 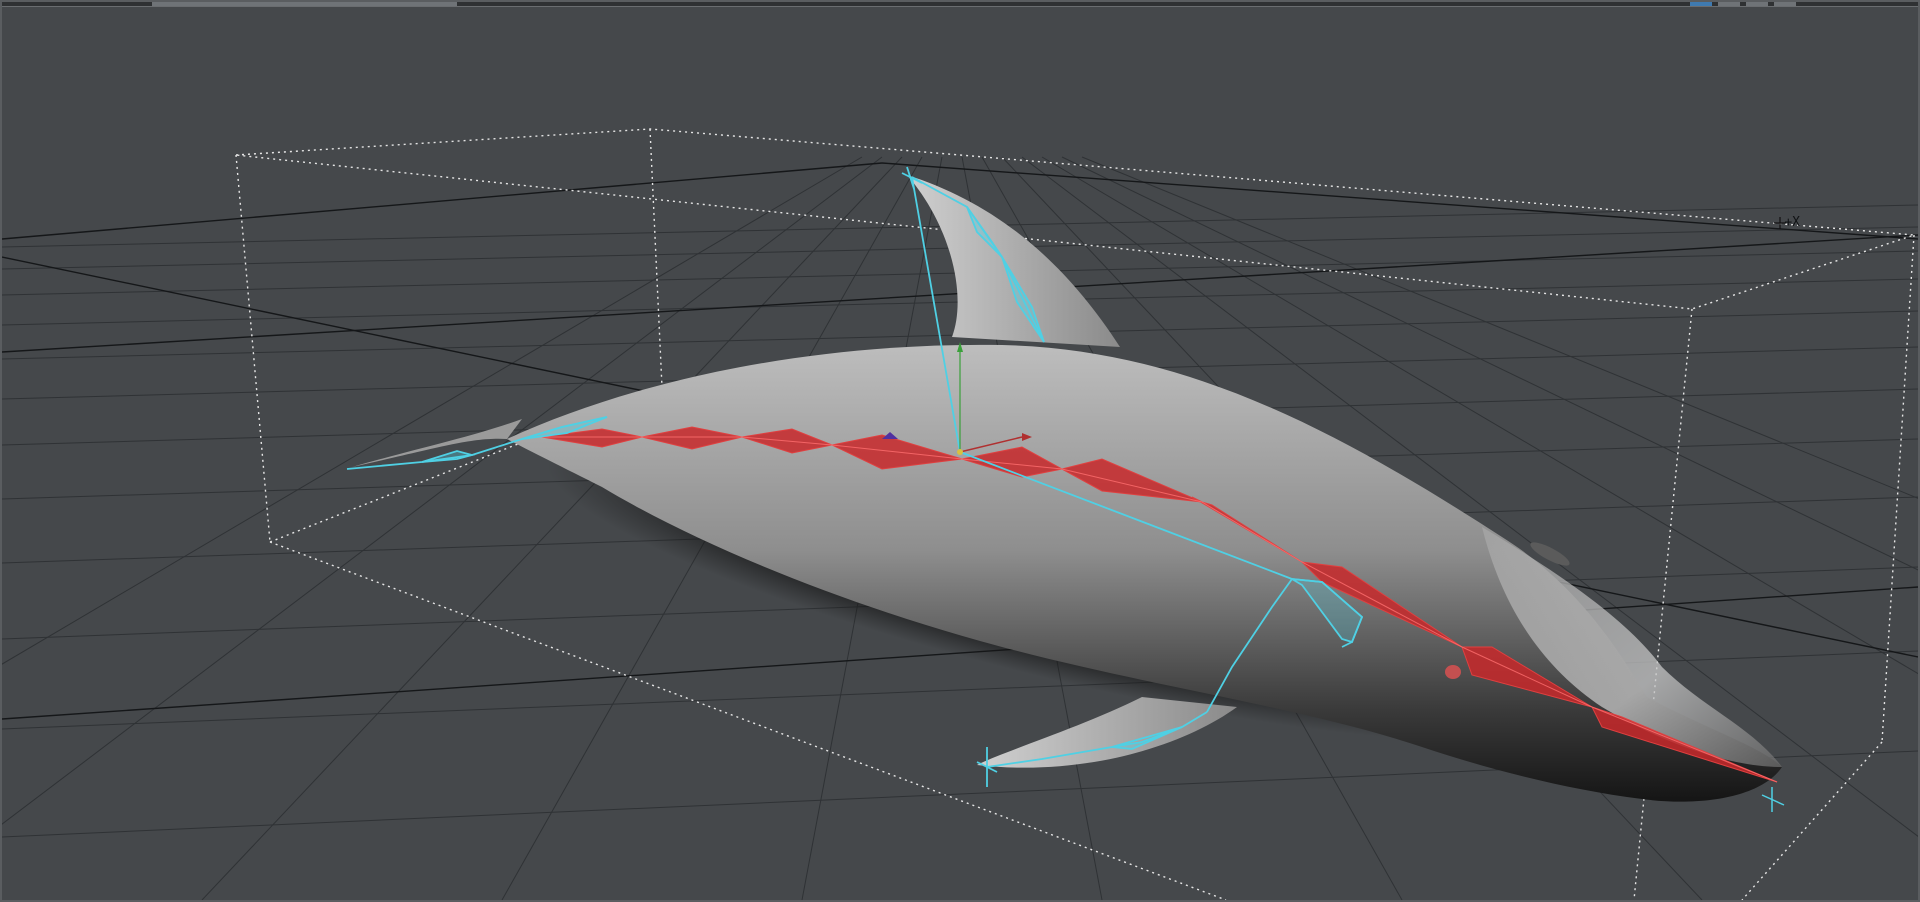 I want to click on eye-joint, so click(x=1453, y=672).